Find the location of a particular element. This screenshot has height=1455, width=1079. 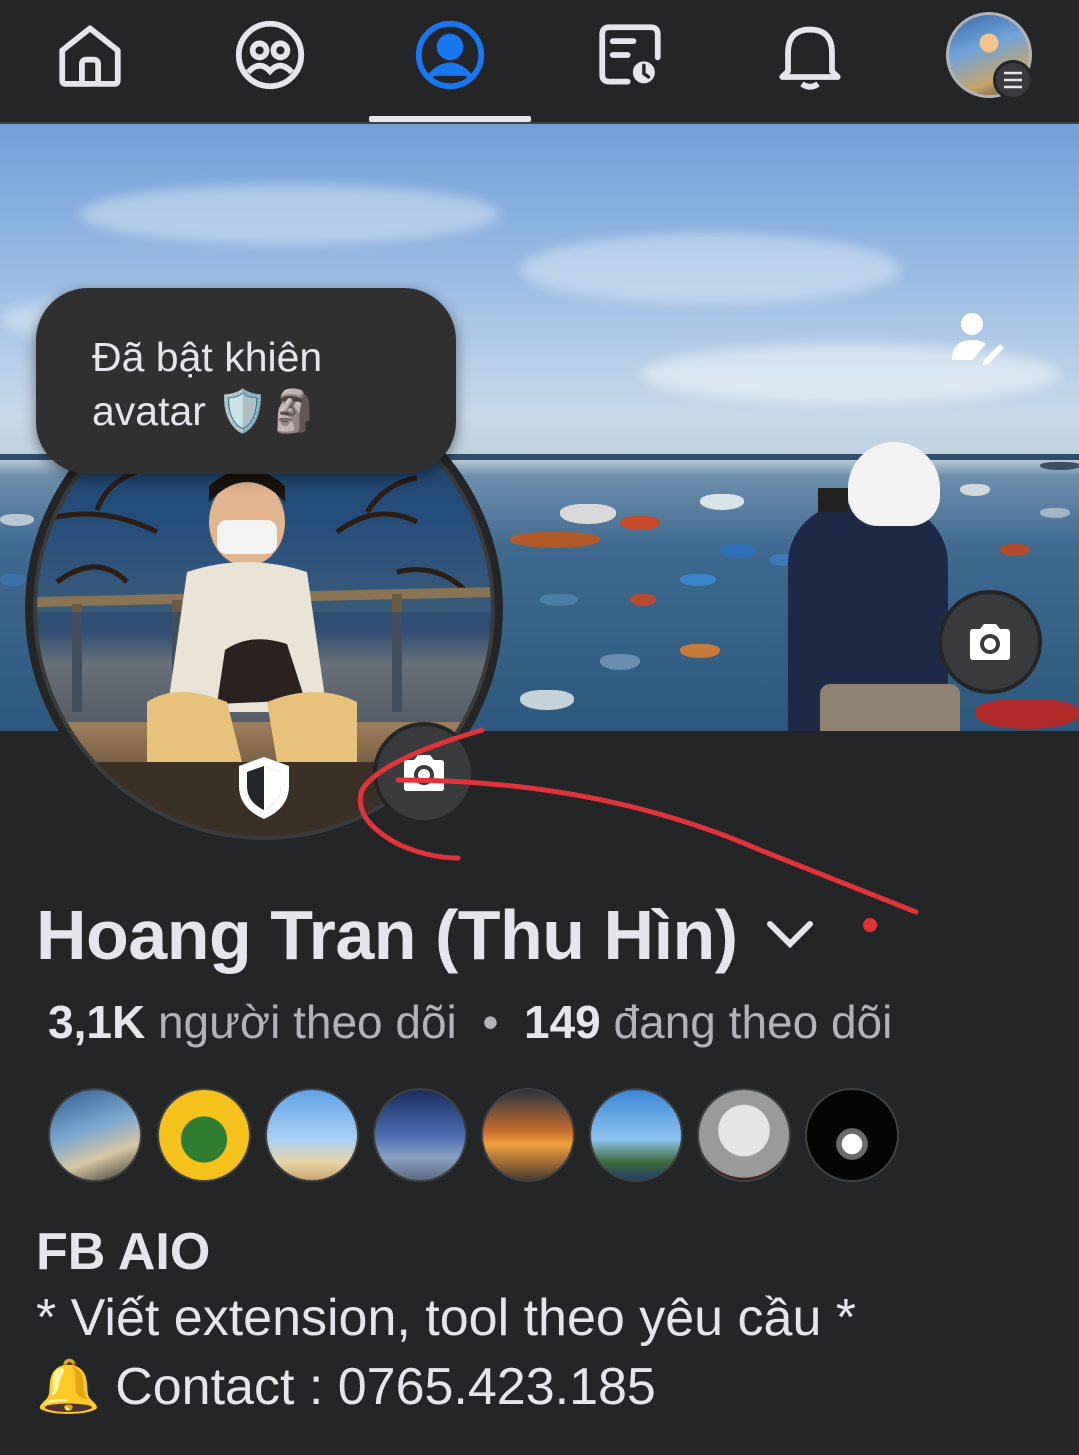

home-icon is located at coordinates (90, 56).